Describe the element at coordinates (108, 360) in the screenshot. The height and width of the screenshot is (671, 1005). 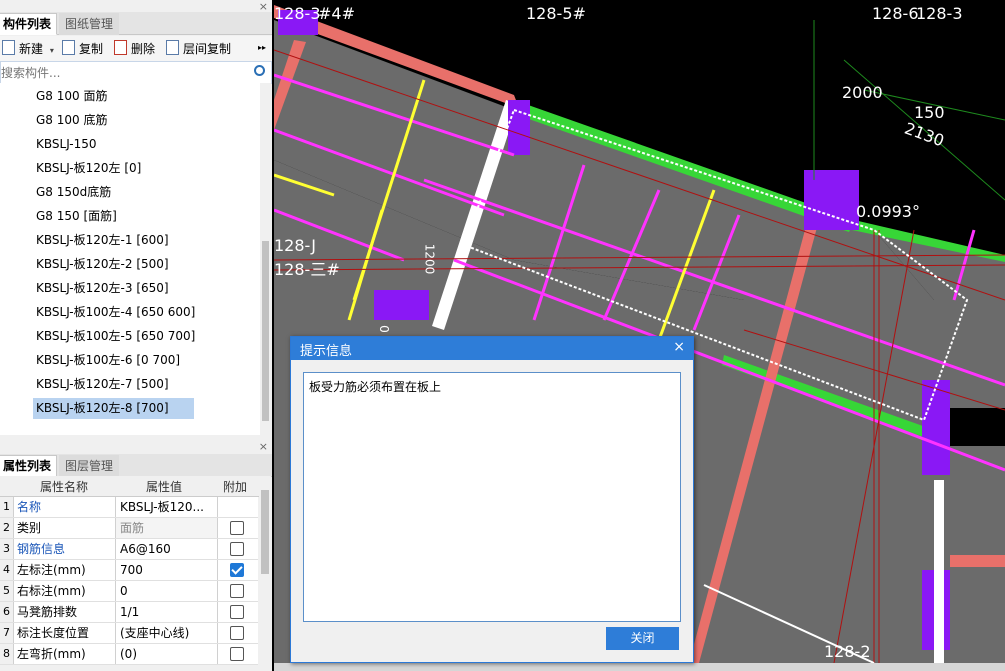
I see `list-item: KBSLJ-板100左-6 [0 700]` at that location.